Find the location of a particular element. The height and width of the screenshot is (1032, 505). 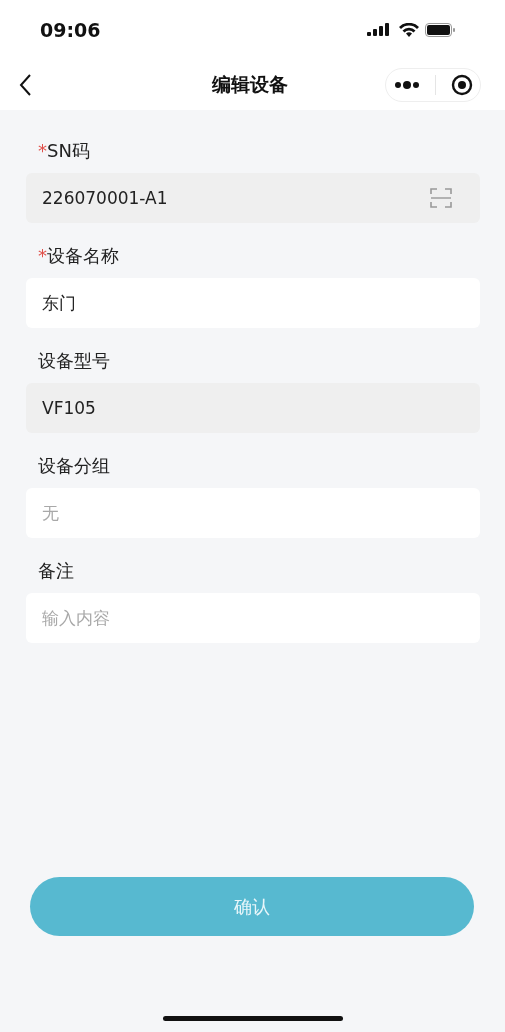

status-time: 09:06 is located at coordinates (70, 30).